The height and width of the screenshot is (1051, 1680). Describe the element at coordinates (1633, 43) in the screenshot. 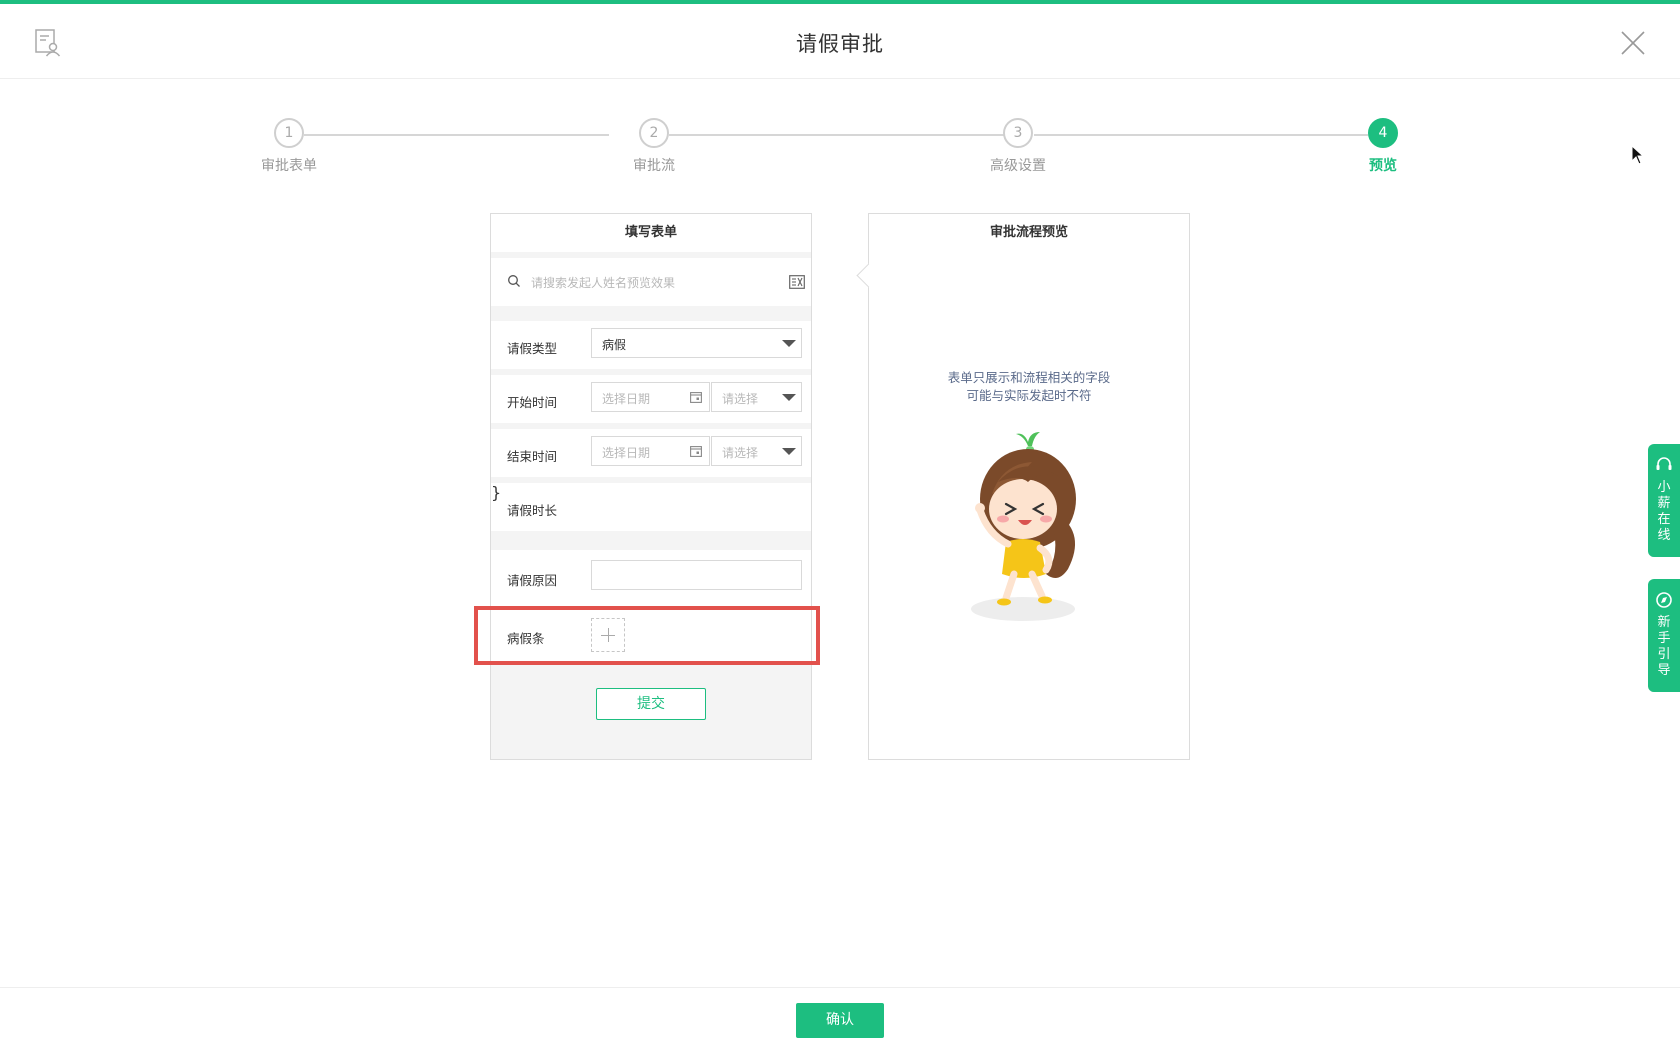

I see `close-icon` at that location.